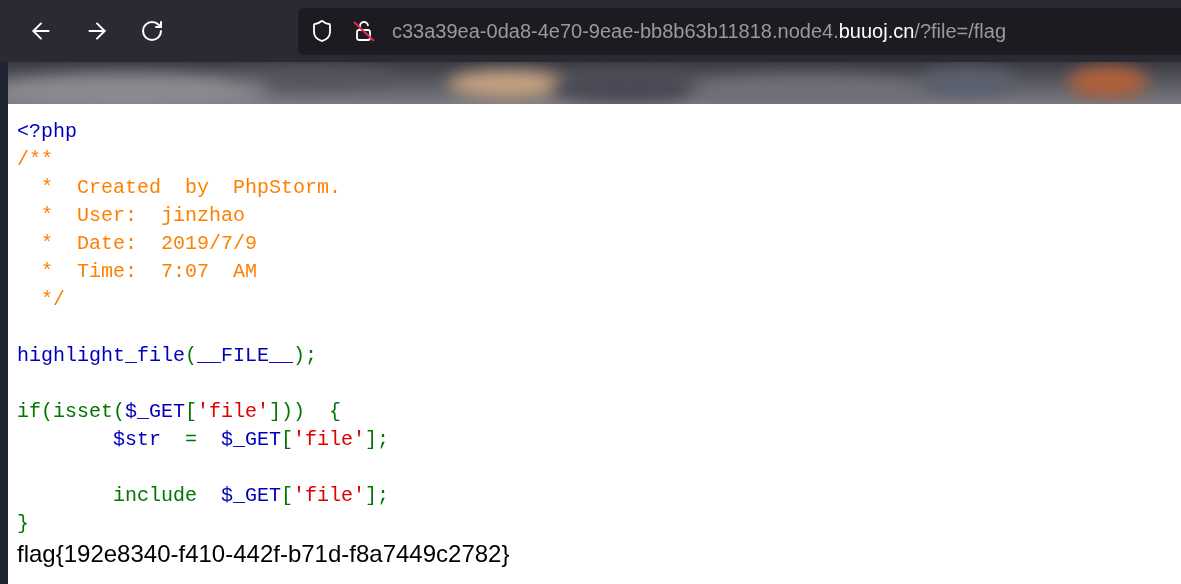 This screenshot has width=1181, height=584. What do you see at coordinates (364, 31) in the screenshot?
I see `crossed-lock-icon` at bounding box center [364, 31].